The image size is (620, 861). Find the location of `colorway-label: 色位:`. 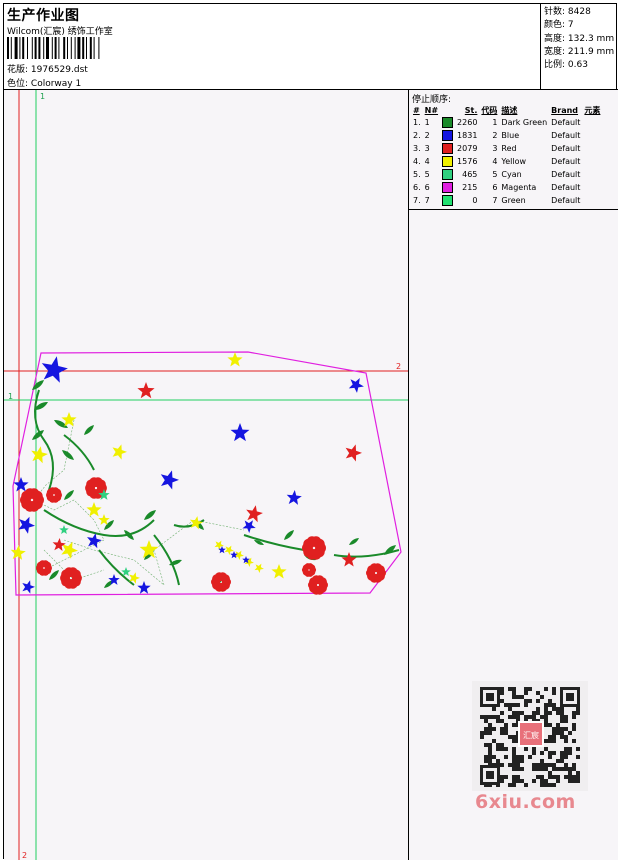

colorway-label: 色位: is located at coordinates (18, 84).